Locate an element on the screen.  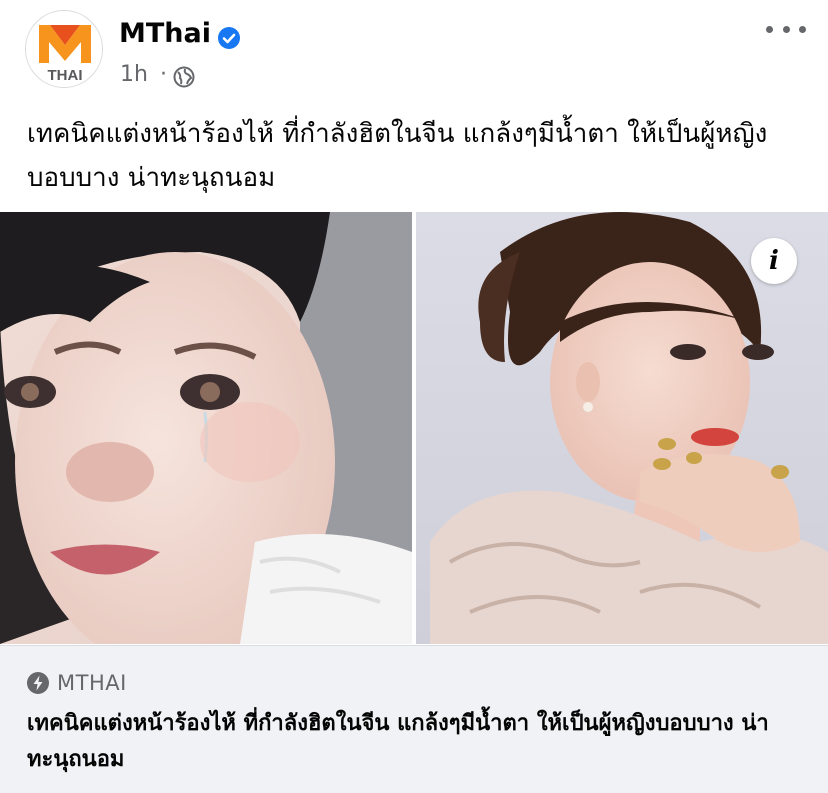
more-options-icon is located at coordinates (786, 29).